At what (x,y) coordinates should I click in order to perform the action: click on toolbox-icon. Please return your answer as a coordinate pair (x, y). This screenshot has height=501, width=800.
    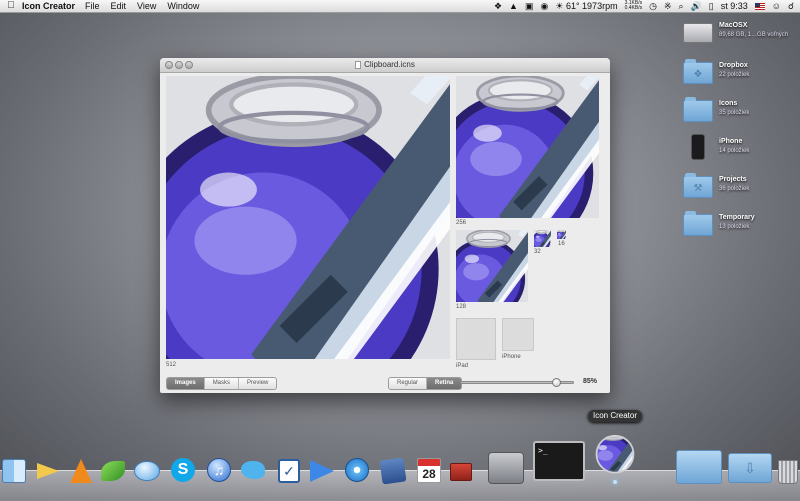
    Looking at the image, I should click on (461, 470).